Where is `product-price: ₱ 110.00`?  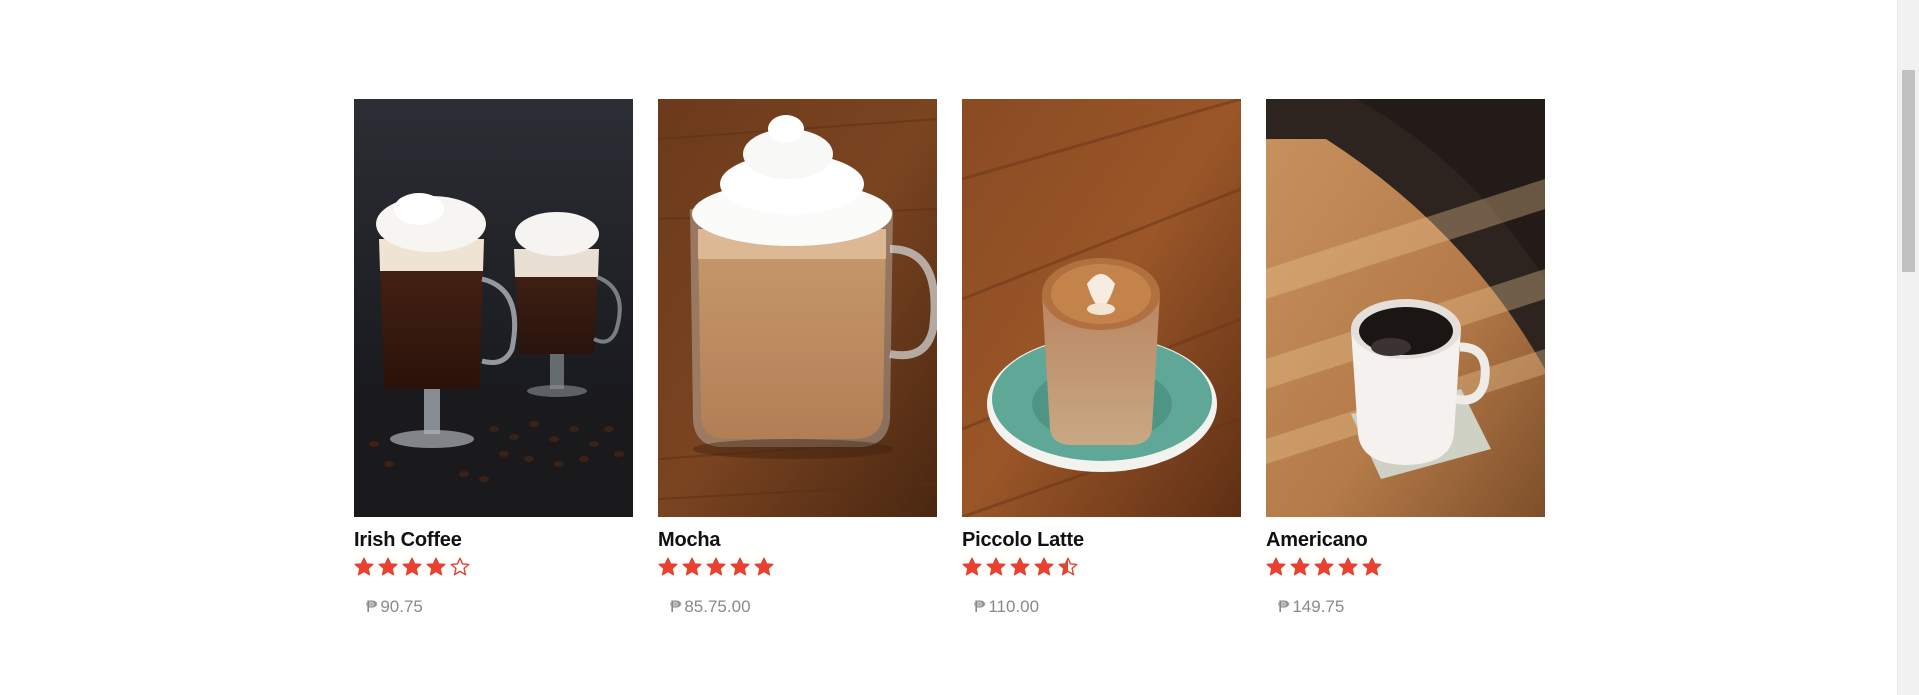 product-price: ₱ 110.00 is located at coordinates (1107, 607).